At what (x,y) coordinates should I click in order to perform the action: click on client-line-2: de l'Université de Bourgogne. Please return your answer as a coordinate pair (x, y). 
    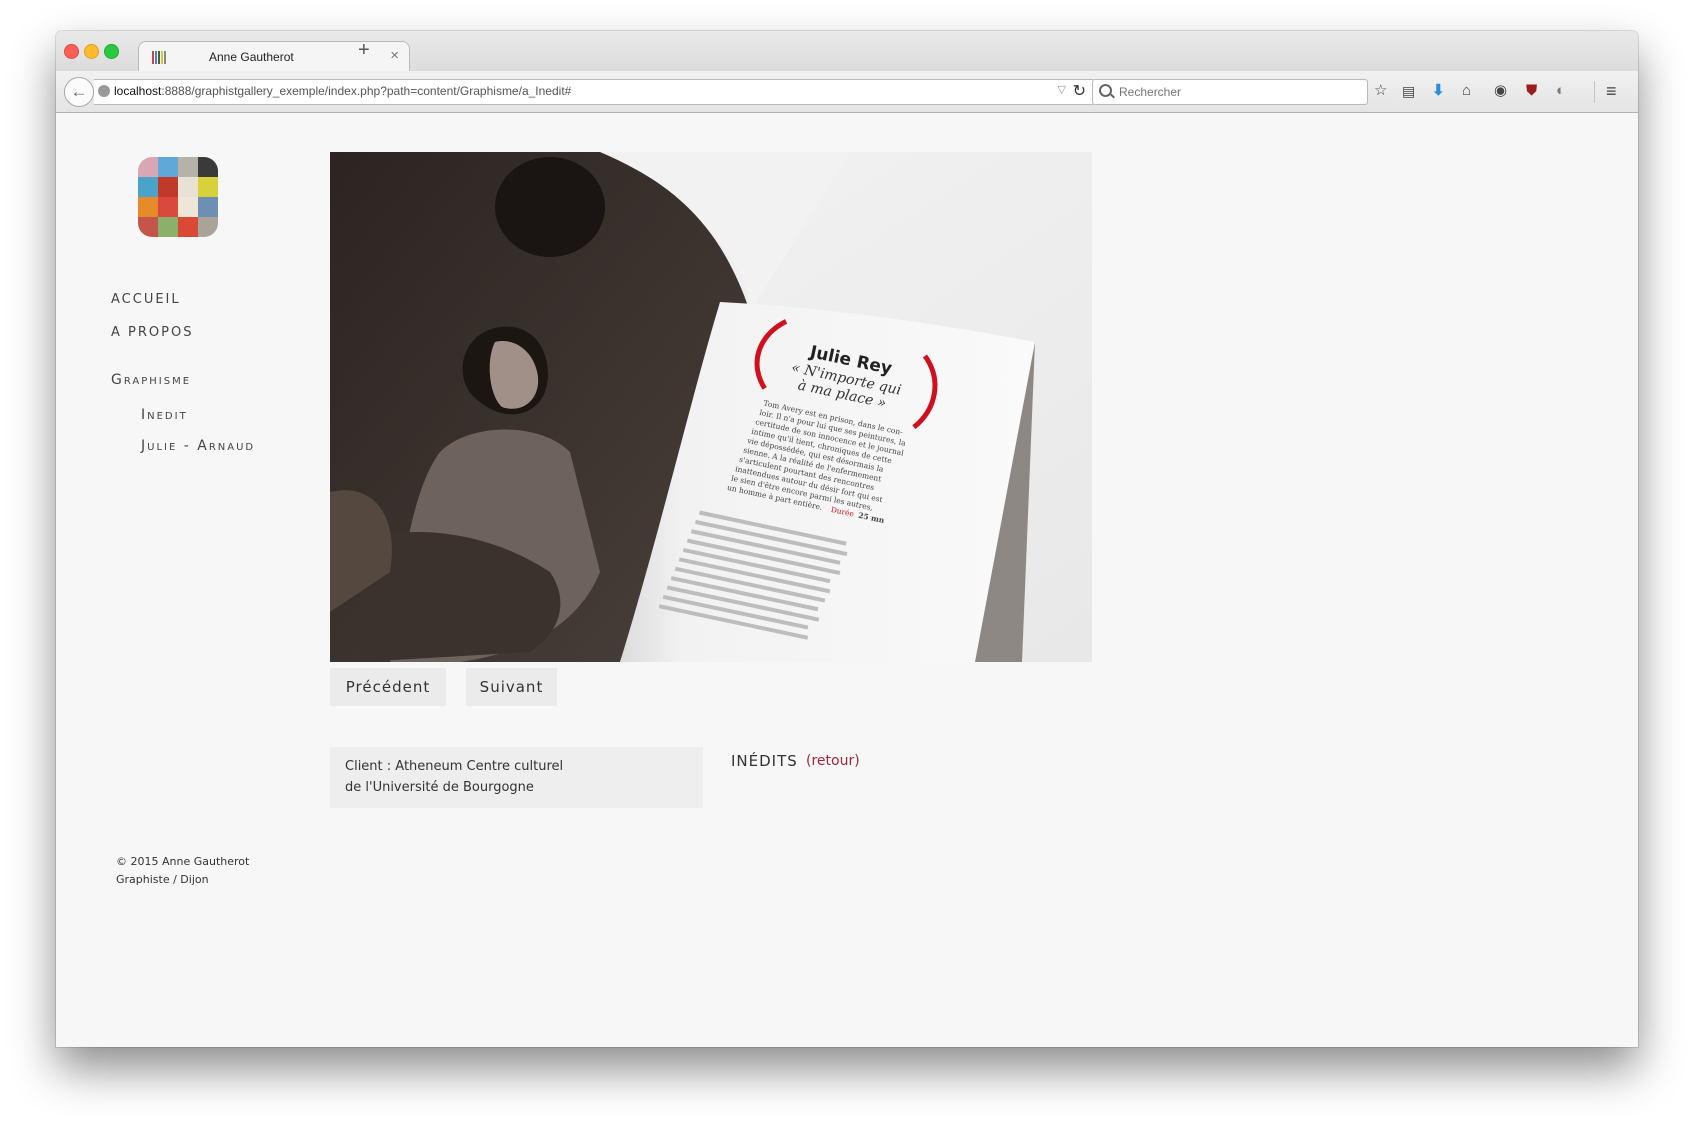
    Looking at the image, I should click on (439, 787).